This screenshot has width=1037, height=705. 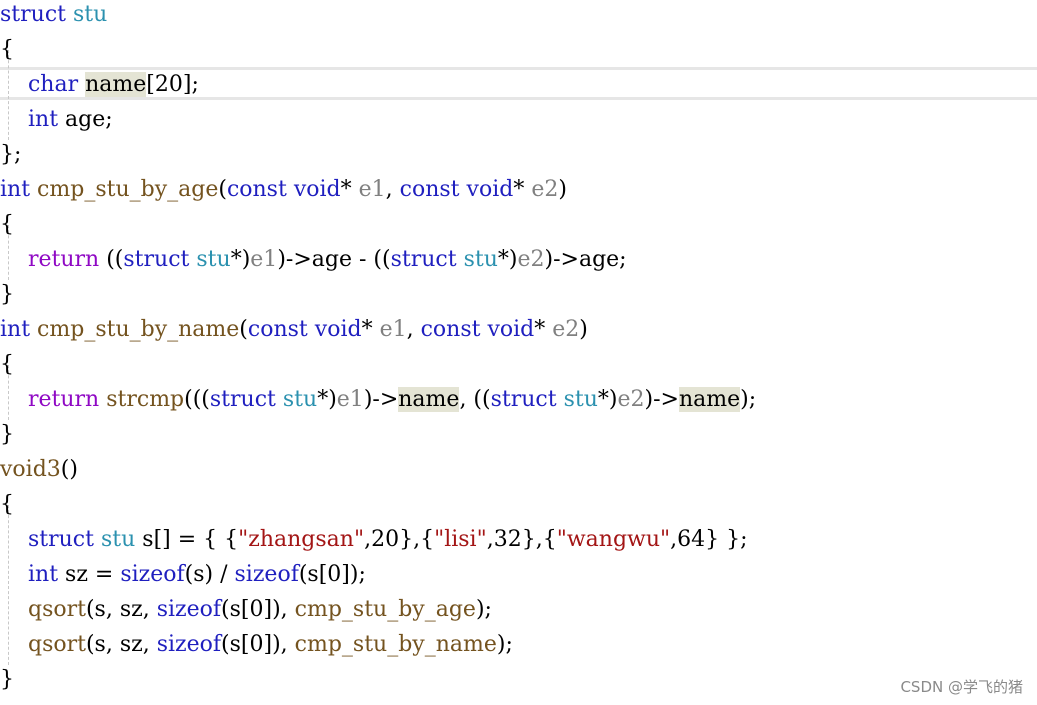 I want to click on code-token: void, so click(x=511, y=329).